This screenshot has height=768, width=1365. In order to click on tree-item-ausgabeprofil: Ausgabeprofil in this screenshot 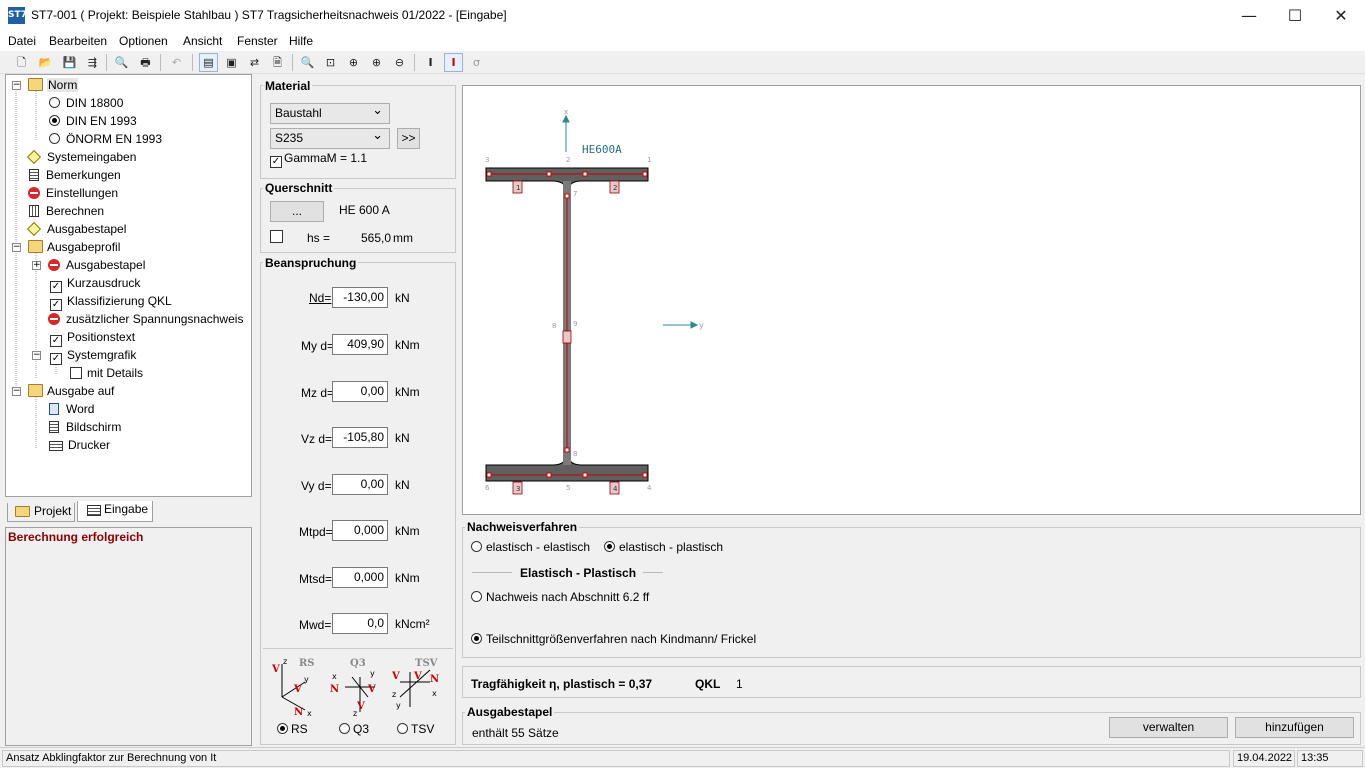, I will do `click(74, 247)`.